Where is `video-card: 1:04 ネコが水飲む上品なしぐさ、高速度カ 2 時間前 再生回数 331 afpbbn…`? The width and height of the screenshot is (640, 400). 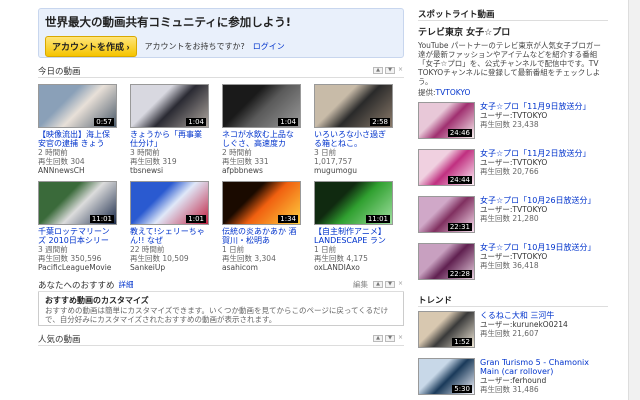 video-card: 1:04 ネコが水飲む上品なしぐさ、高速度カ 2 時間前 再生回数 331 afpbbn… is located at coordinates (261, 129).